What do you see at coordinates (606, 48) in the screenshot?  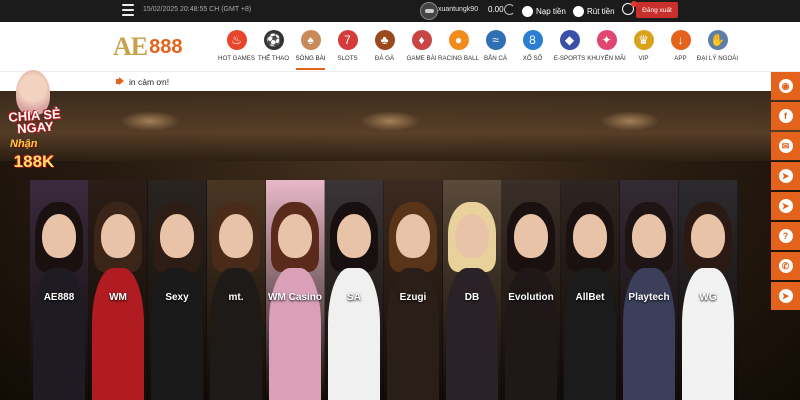 I see `nav-item-khuyến-mãi: ✦ KHUYẾN MÃI` at bounding box center [606, 48].